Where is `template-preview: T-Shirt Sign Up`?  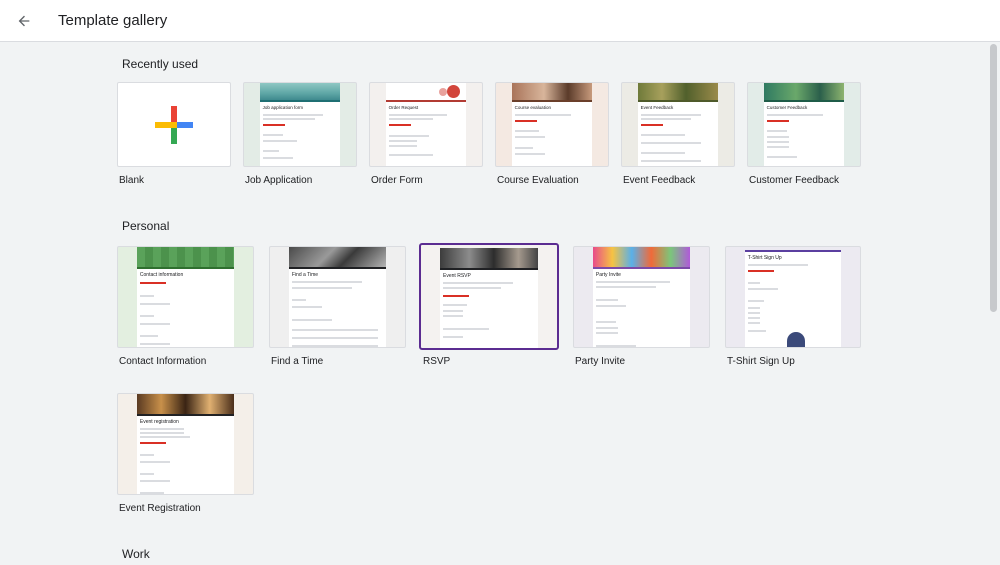 template-preview: T-Shirt Sign Up is located at coordinates (793, 297).